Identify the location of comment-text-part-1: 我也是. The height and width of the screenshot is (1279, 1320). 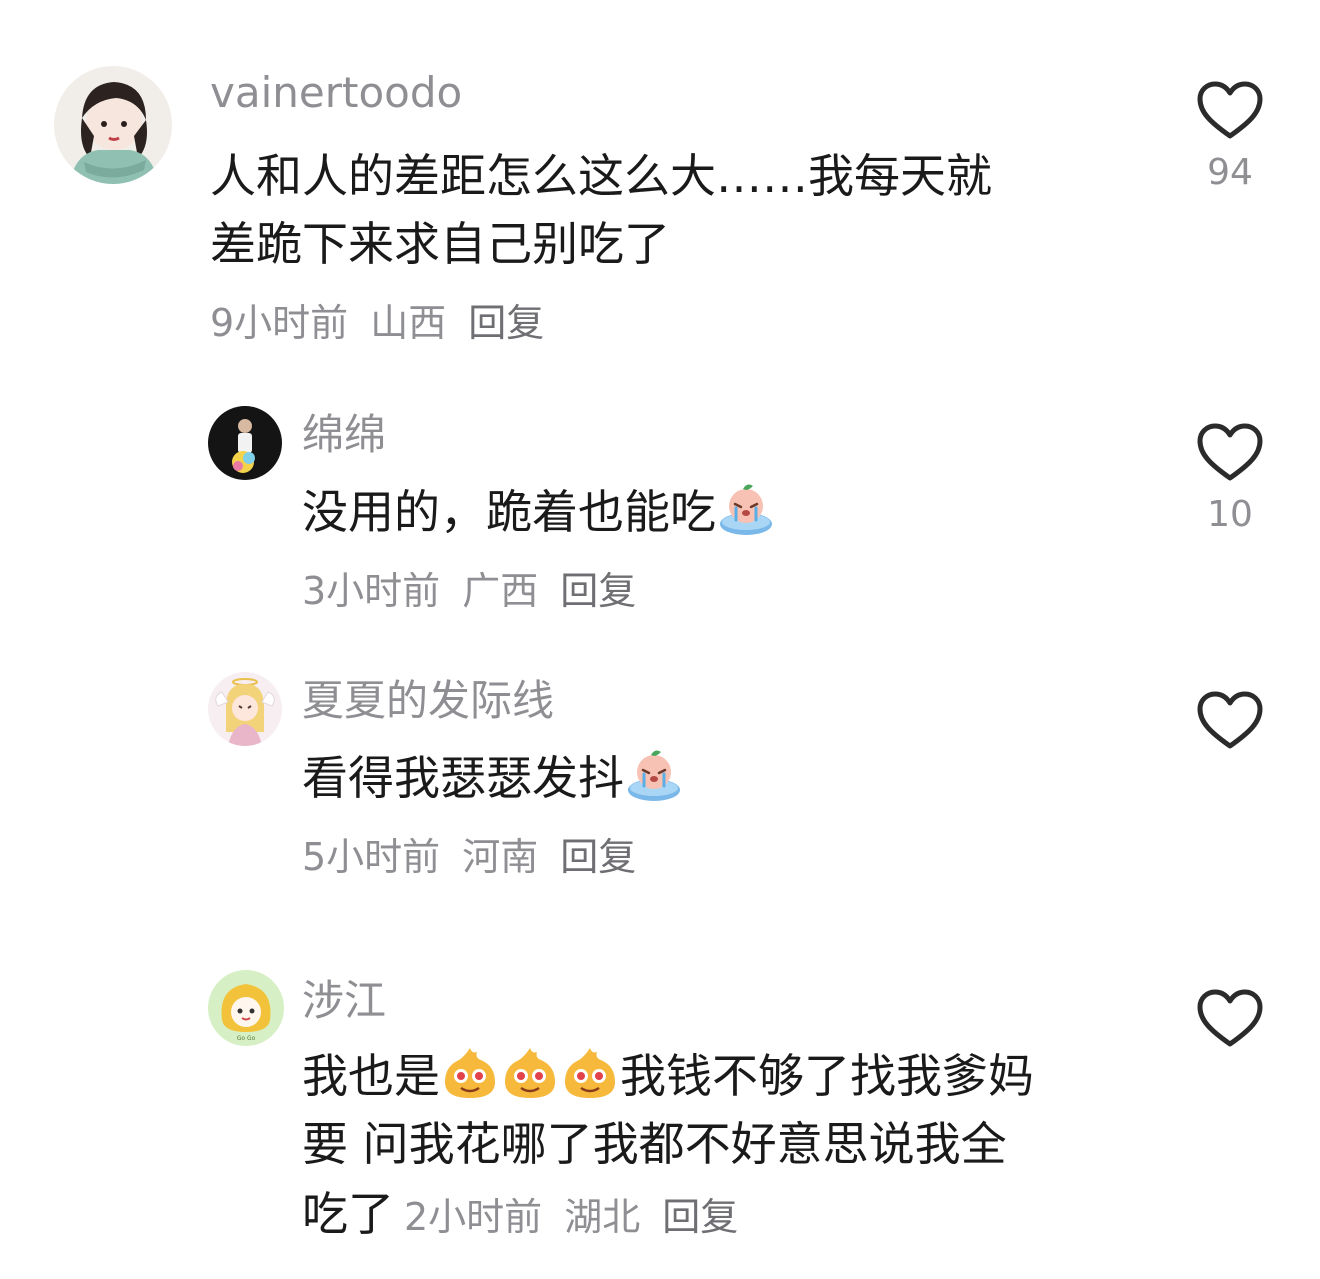
(371, 1076).